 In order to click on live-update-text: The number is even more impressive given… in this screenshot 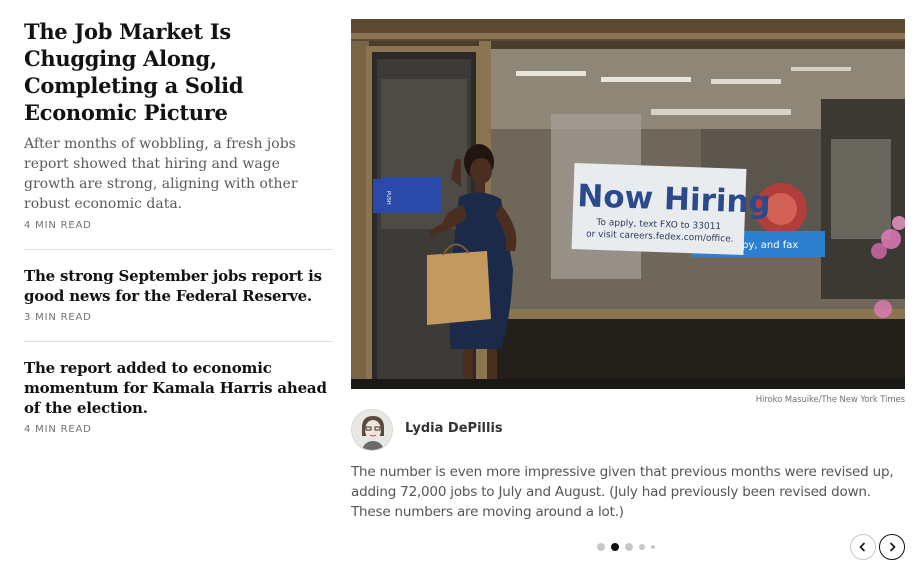, I will do `click(622, 492)`.